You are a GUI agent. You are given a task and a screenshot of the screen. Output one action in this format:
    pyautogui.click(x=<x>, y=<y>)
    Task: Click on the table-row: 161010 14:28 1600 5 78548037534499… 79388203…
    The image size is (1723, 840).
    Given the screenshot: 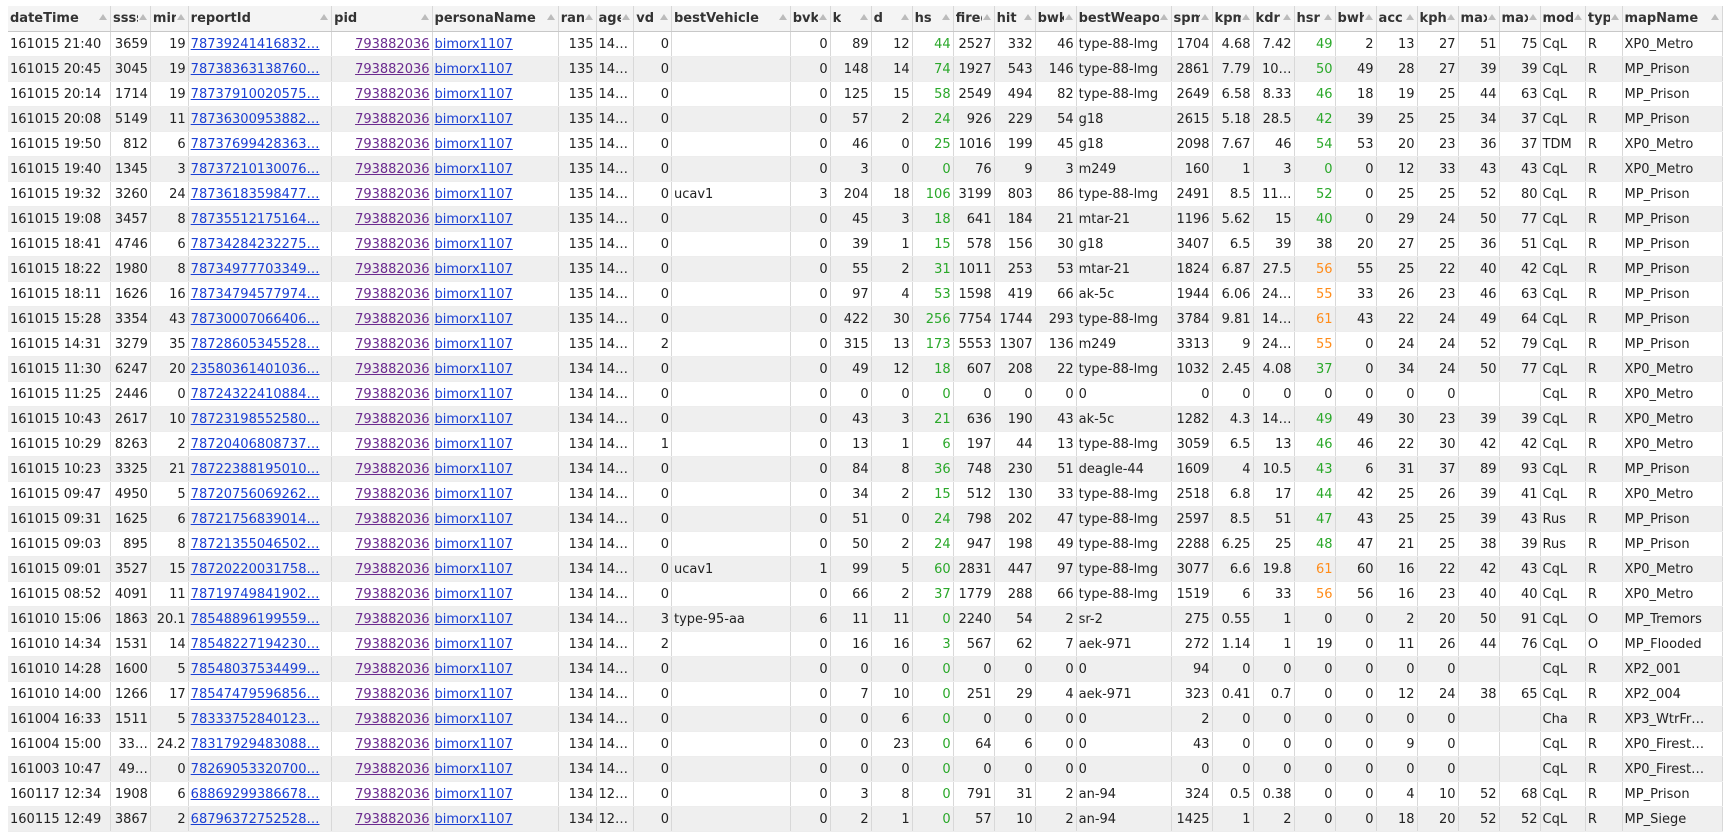 What is the action you would take?
    pyautogui.click(x=865, y=669)
    